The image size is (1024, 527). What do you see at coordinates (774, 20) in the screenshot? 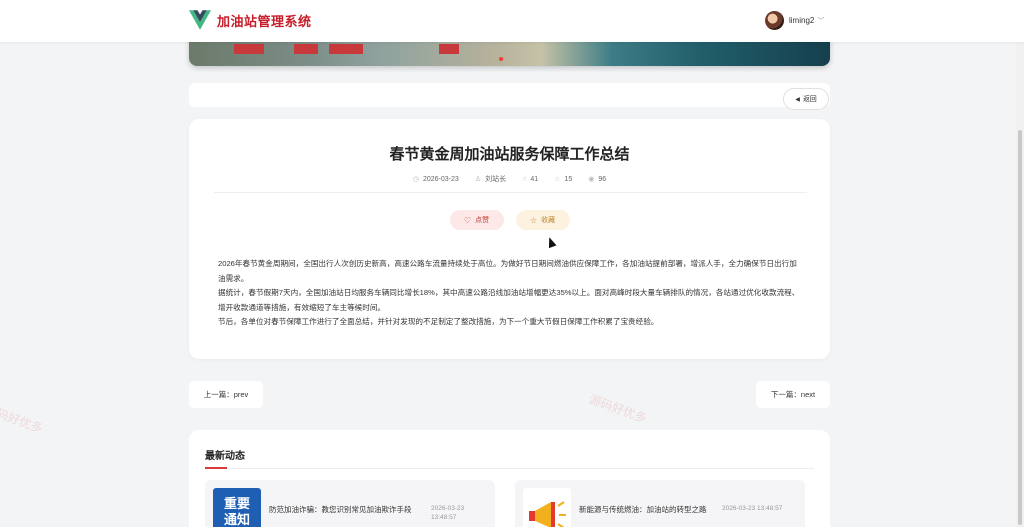
I see `avatar` at bounding box center [774, 20].